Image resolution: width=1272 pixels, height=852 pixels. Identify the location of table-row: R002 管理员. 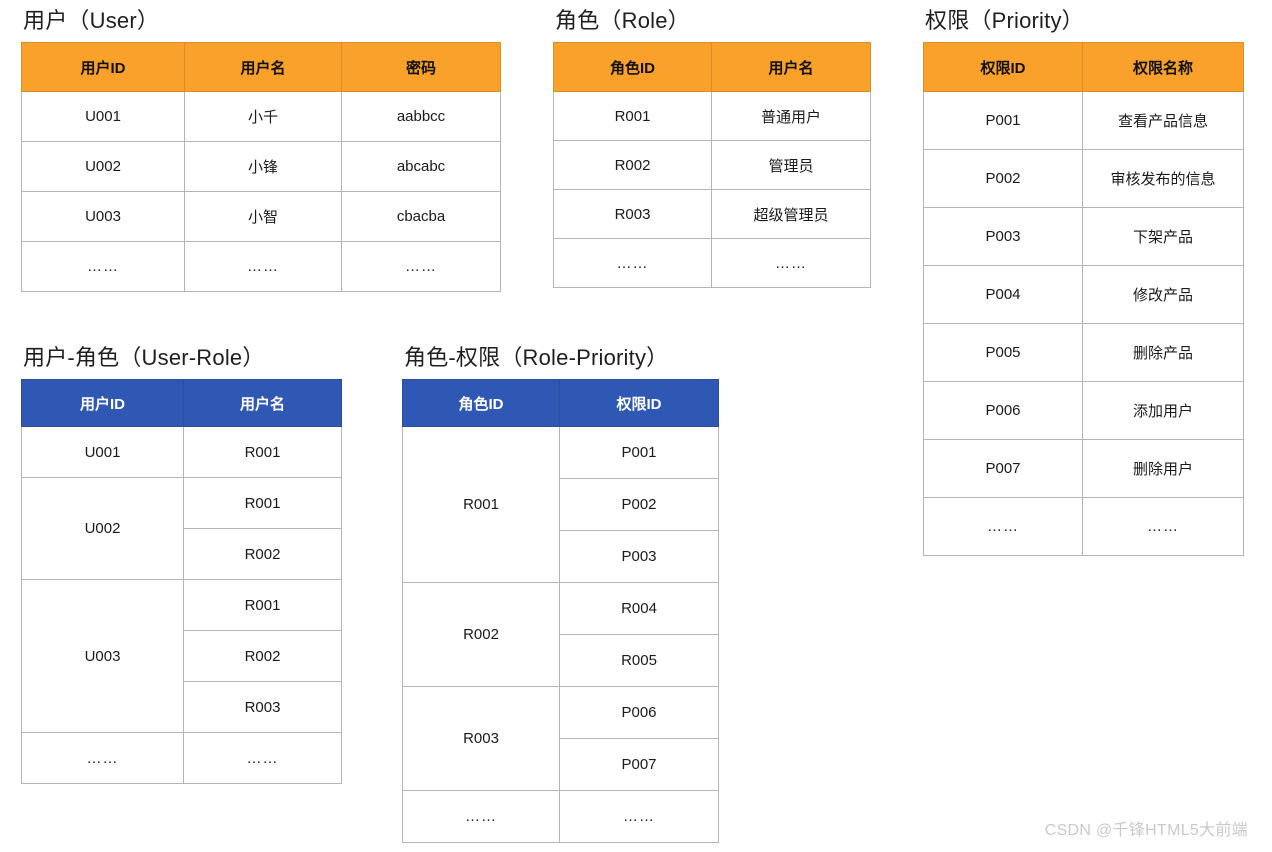
(712, 165).